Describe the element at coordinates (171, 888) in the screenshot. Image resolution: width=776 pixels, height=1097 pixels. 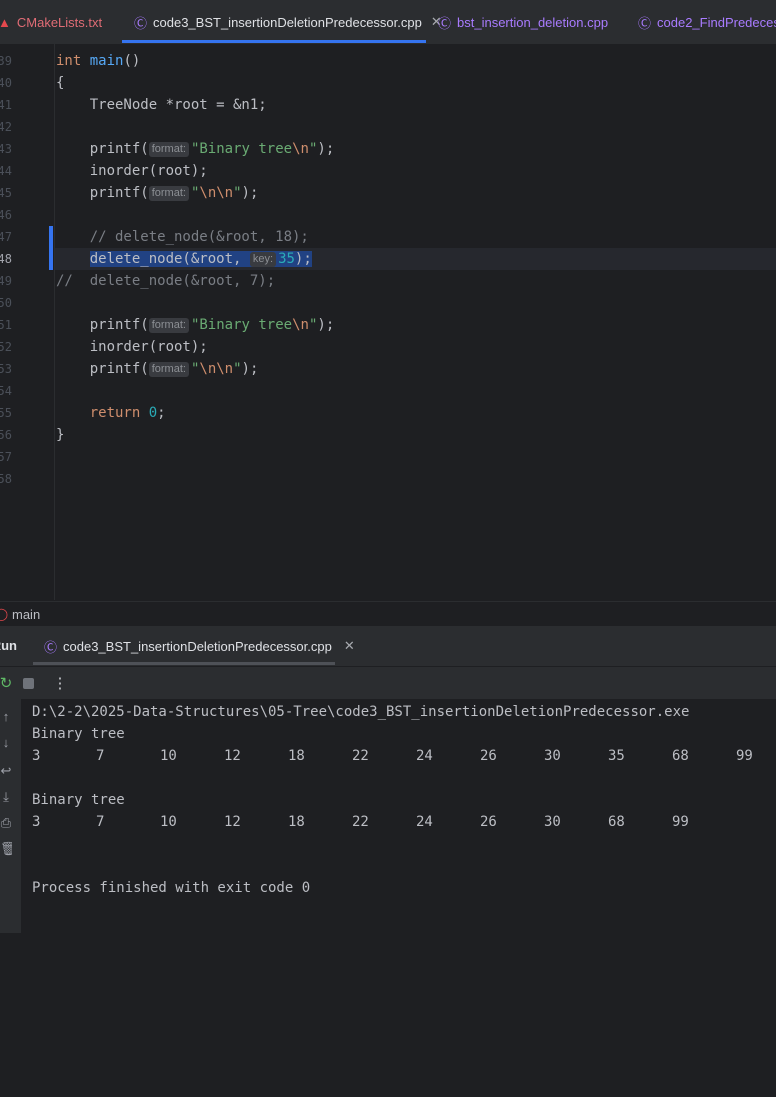
I see `console-exit-message: Process finished with exit code 0` at that location.